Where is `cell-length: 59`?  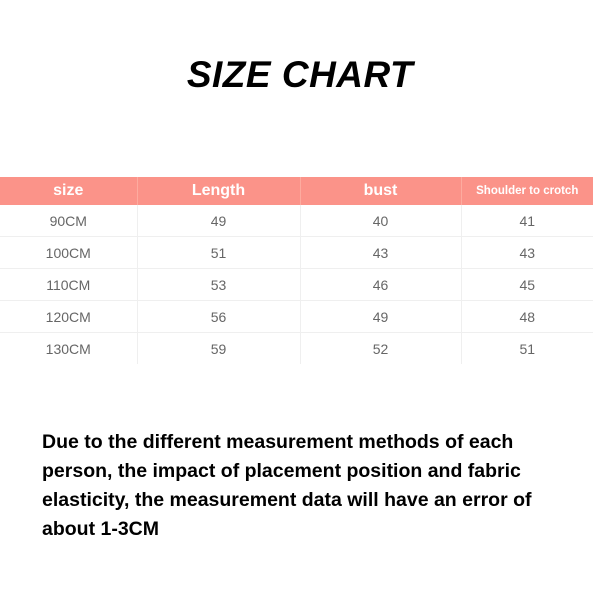
cell-length: 59 is located at coordinates (219, 348).